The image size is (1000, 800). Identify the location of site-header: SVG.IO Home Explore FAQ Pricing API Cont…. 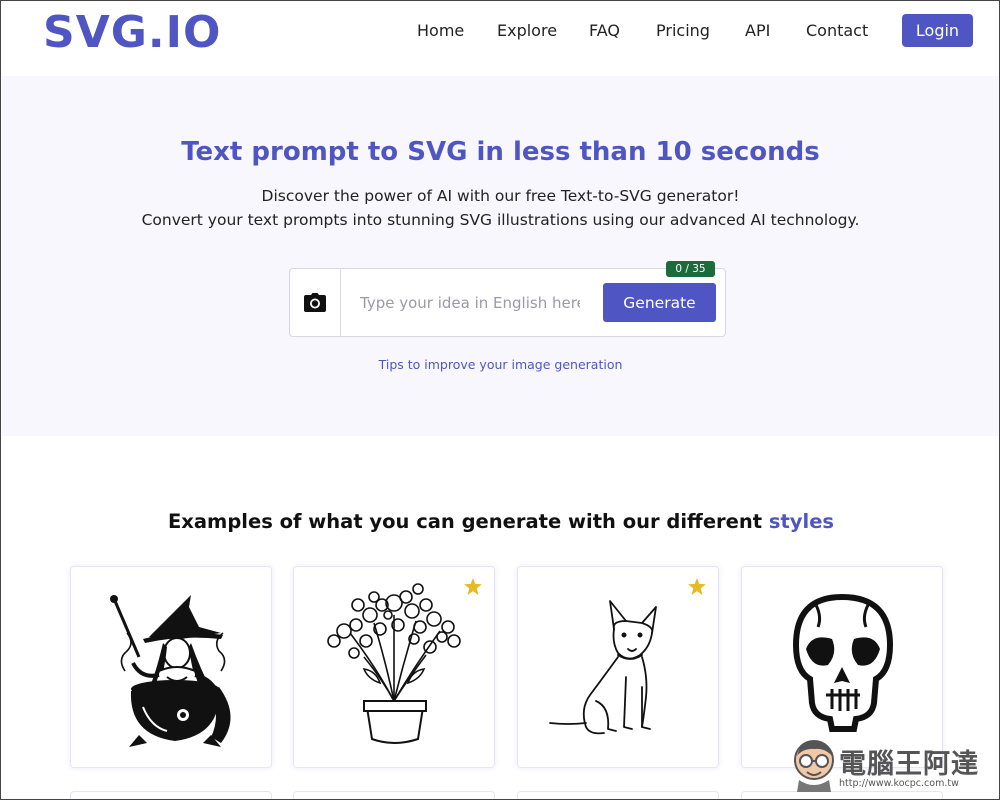
(500, 38).